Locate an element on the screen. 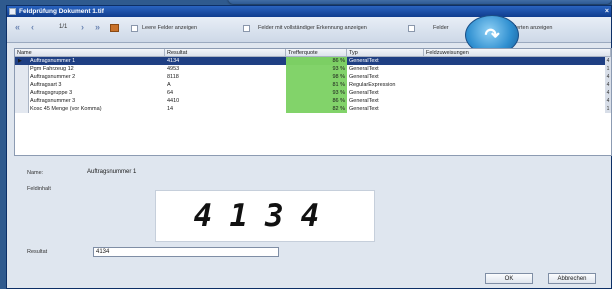  cell-name: Auftragsnummer 2 is located at coordinates (53, 77).